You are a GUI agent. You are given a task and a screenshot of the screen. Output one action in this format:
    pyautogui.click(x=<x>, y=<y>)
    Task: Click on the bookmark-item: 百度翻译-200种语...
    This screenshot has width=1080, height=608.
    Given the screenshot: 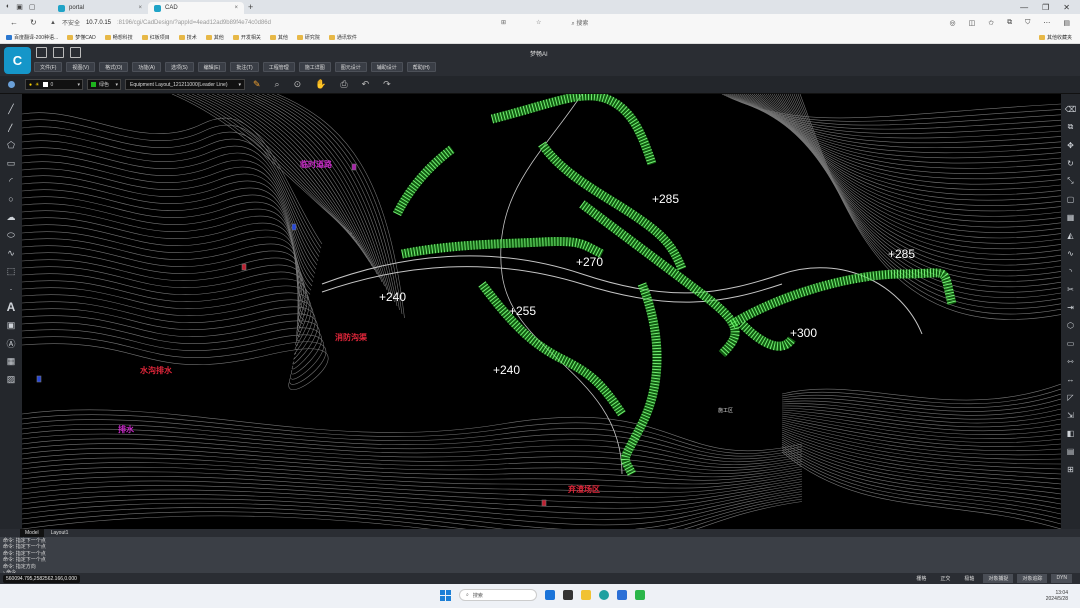 What is the action you would take?
    pyautogui.click(x=32, y=37)
    